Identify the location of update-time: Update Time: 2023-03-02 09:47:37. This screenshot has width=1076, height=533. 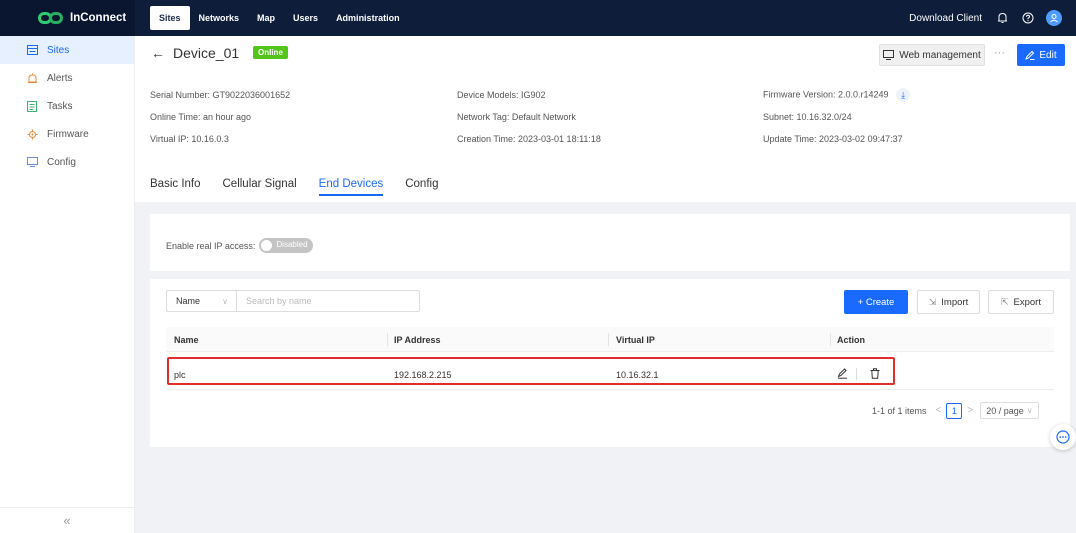
(833, 139).